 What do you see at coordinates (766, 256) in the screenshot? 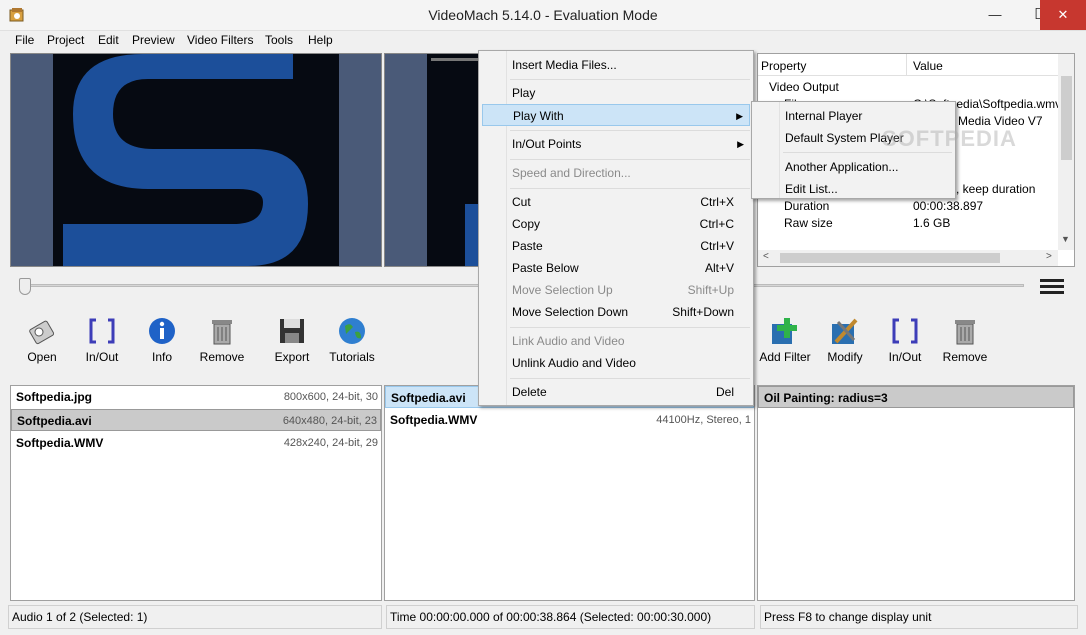
I see `scroll-left-icon: <` at bounding box center [766, 256].